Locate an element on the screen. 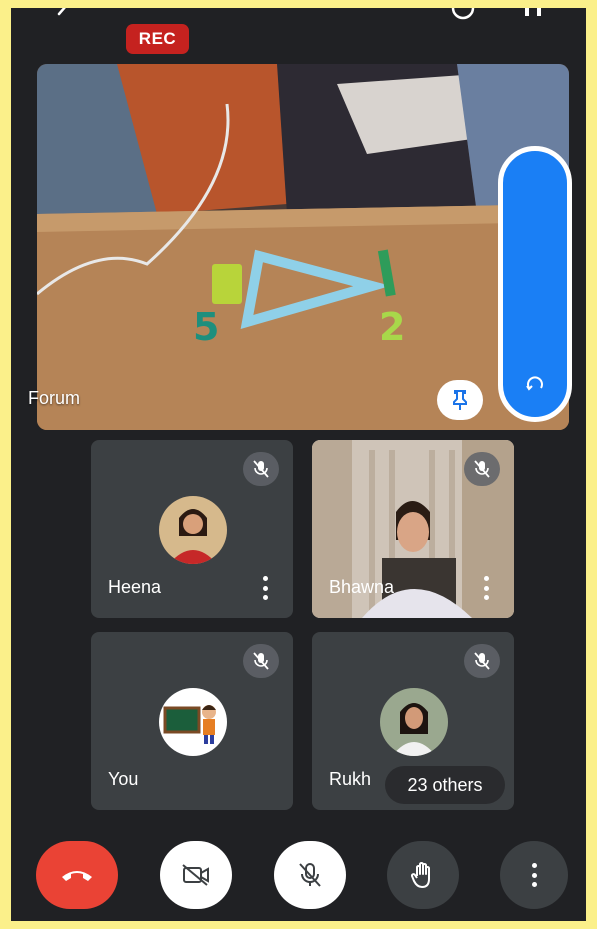  participant-tile-you: You is located at coordinates (192, 721).